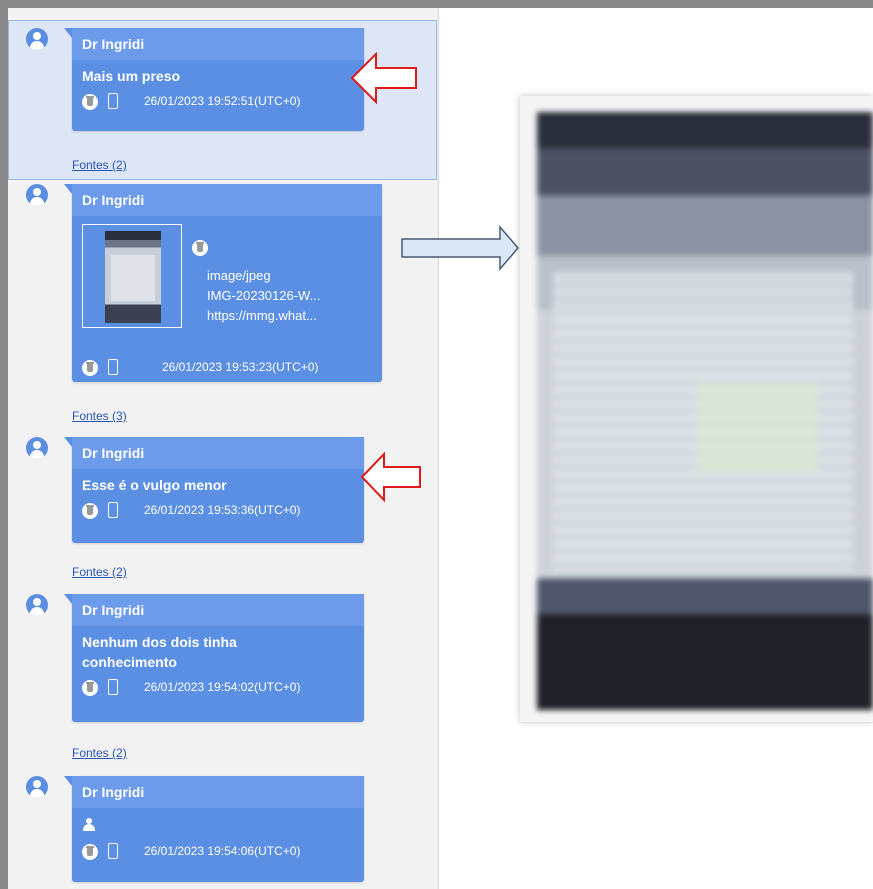  What do you see at coordinates (99, 416) in the screenshot?
I see `sources-link: Fontes (3)` at bounding box center [99, 416].